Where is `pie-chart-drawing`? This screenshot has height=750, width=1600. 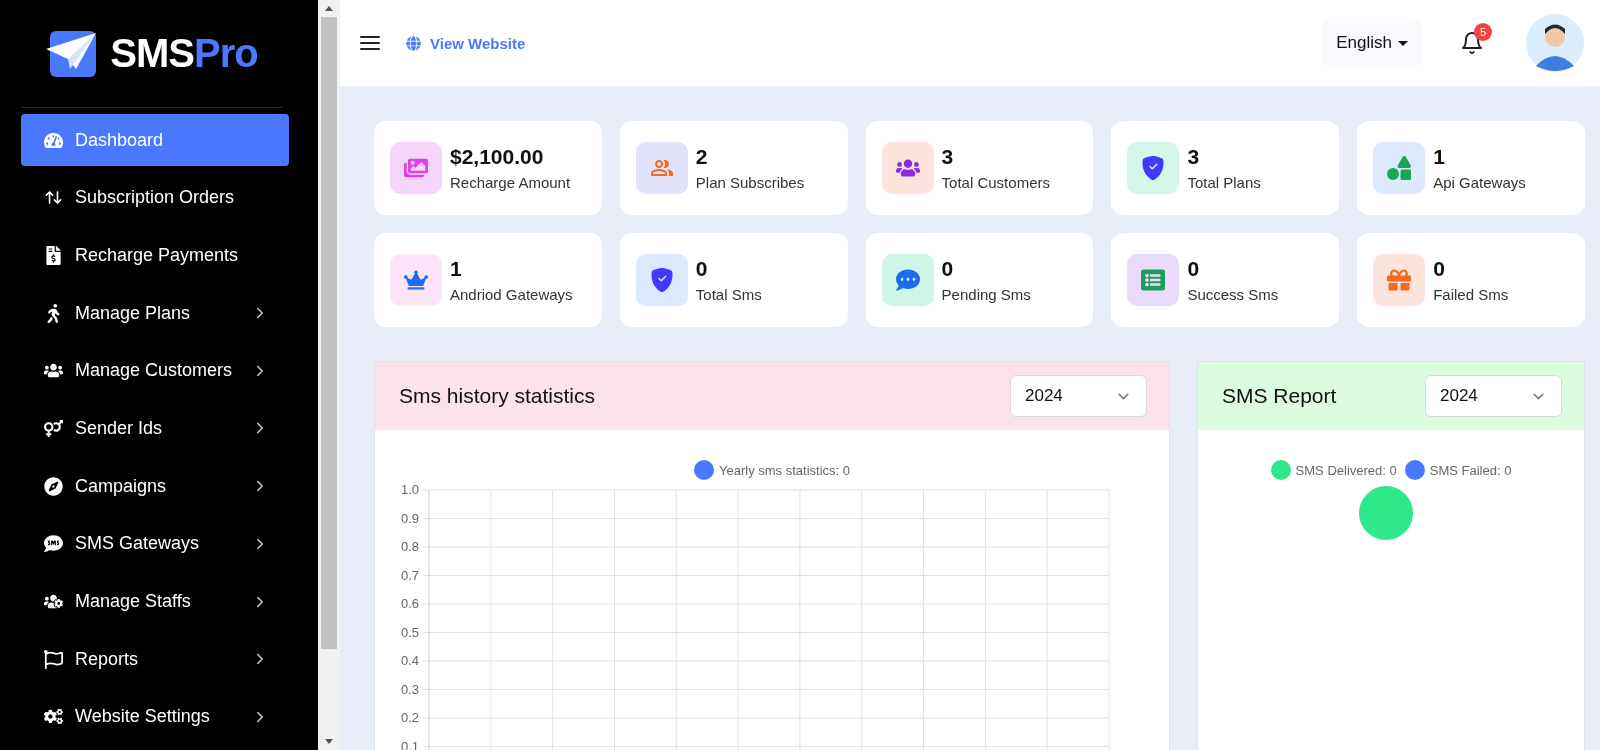 pie-chart-drawing is located at coordinates (1386, 513).